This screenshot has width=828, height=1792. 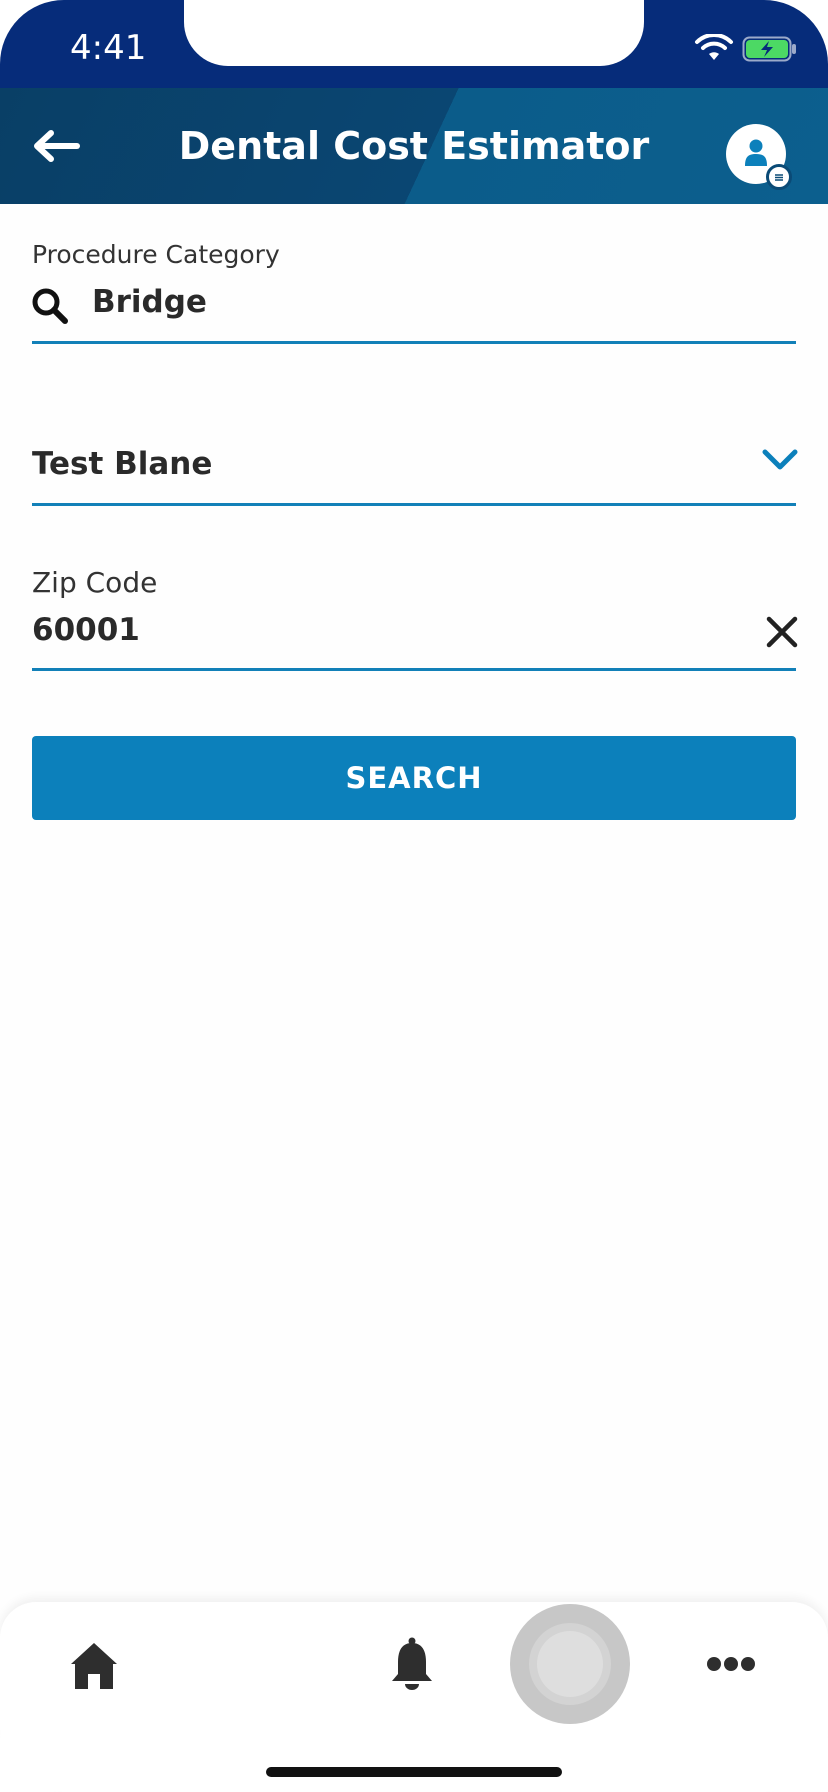 I want to click on home-indicator, so click(x=414, y=1772).